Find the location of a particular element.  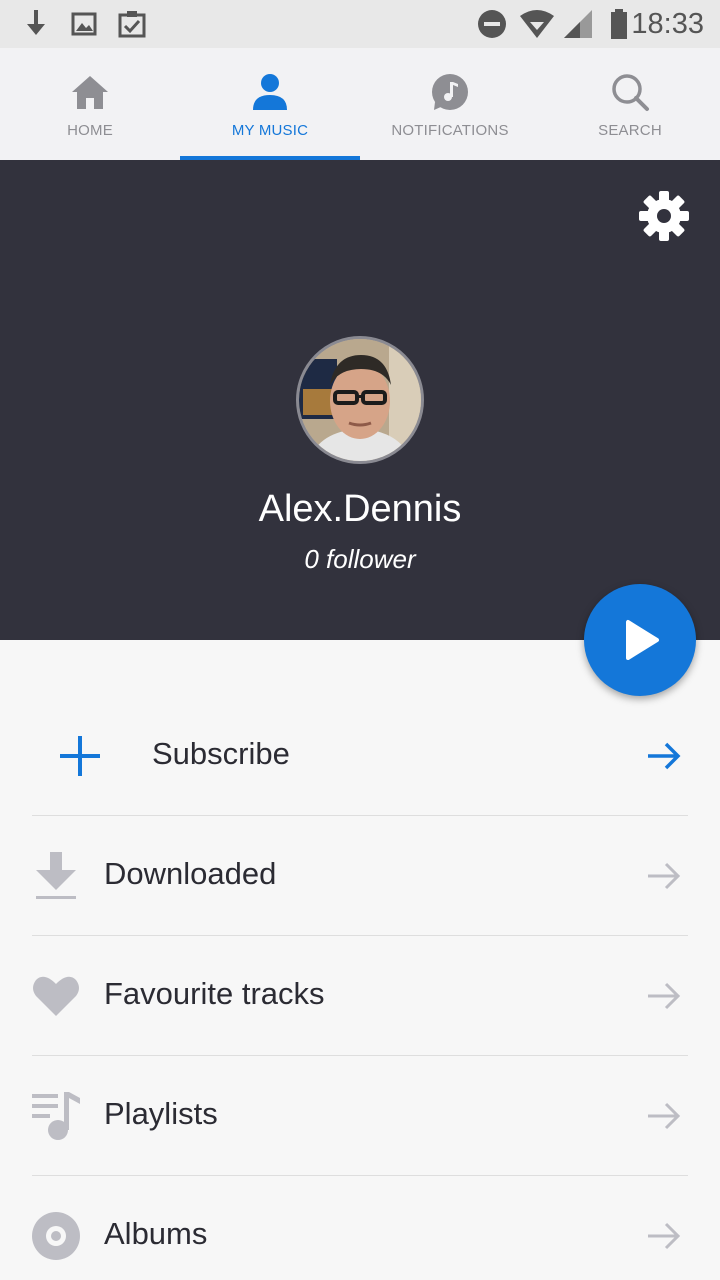

downloaded-item: Downloaded is located at coordinates (360, 876).